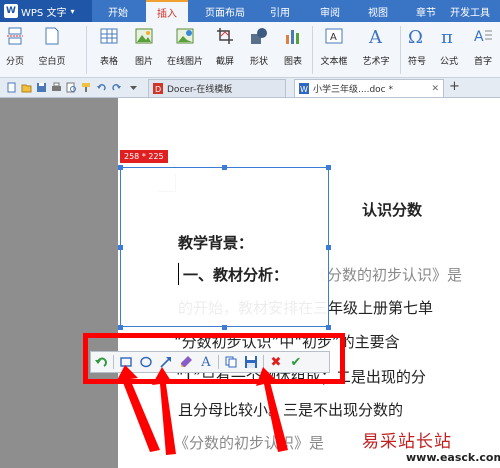 Image resolution: width=500 pixels, height=468 pixels. I want to click on wordart-icon: A, so click(375, 36).